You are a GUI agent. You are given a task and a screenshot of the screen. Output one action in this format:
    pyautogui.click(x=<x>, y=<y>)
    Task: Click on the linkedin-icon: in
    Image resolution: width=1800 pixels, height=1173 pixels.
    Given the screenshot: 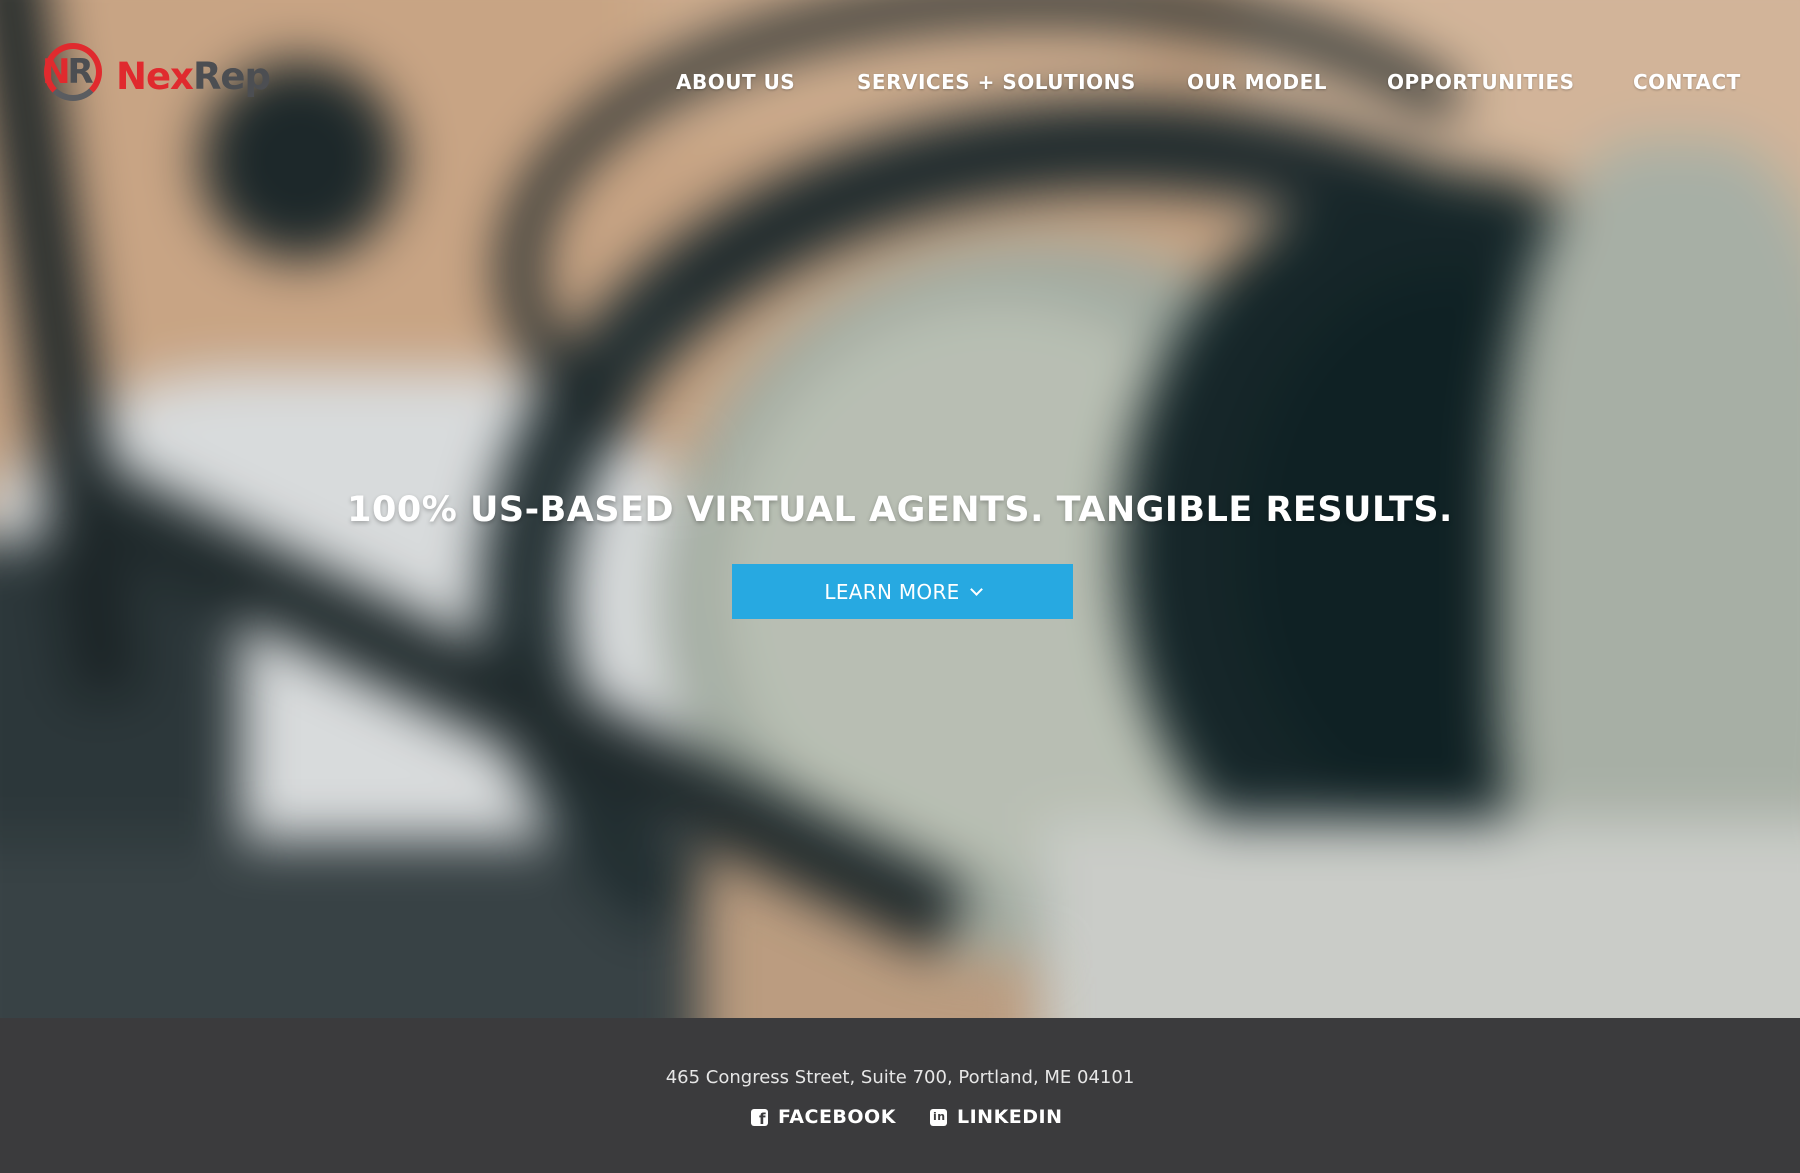 What is the action you would take?
    pyautogui.click(x=938, y=1117)
    